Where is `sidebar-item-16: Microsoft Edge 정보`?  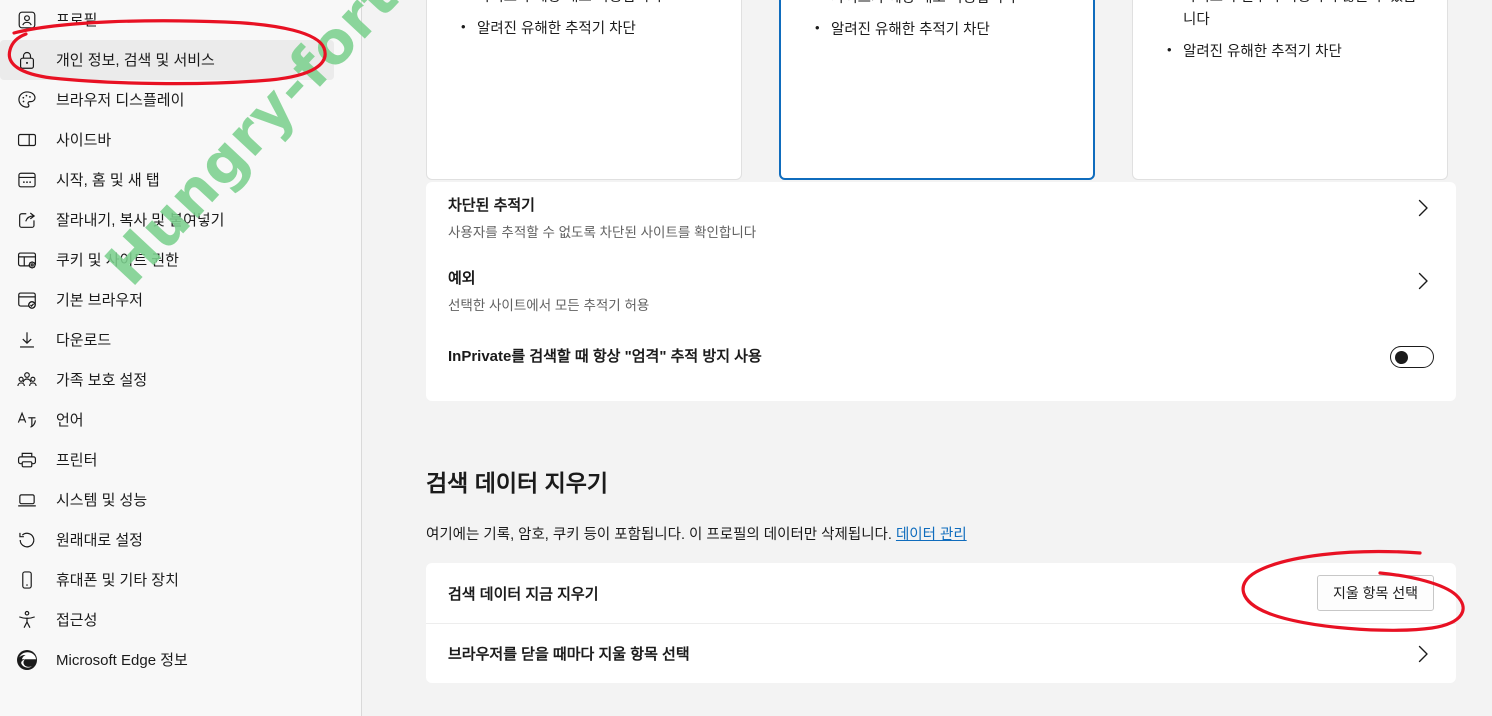 sidebar-item-16: Microsoft Edge 정보 is located at coordinates (167, 660).